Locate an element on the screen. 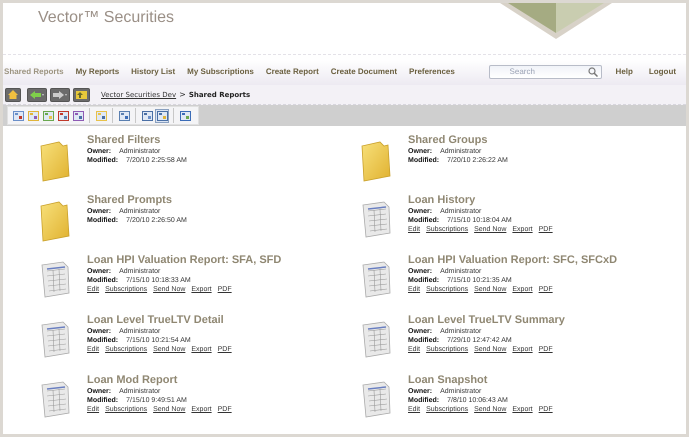  item-title: Loan HPI Valuation Report: SFA, SFD is located at coordinates (184, 260).